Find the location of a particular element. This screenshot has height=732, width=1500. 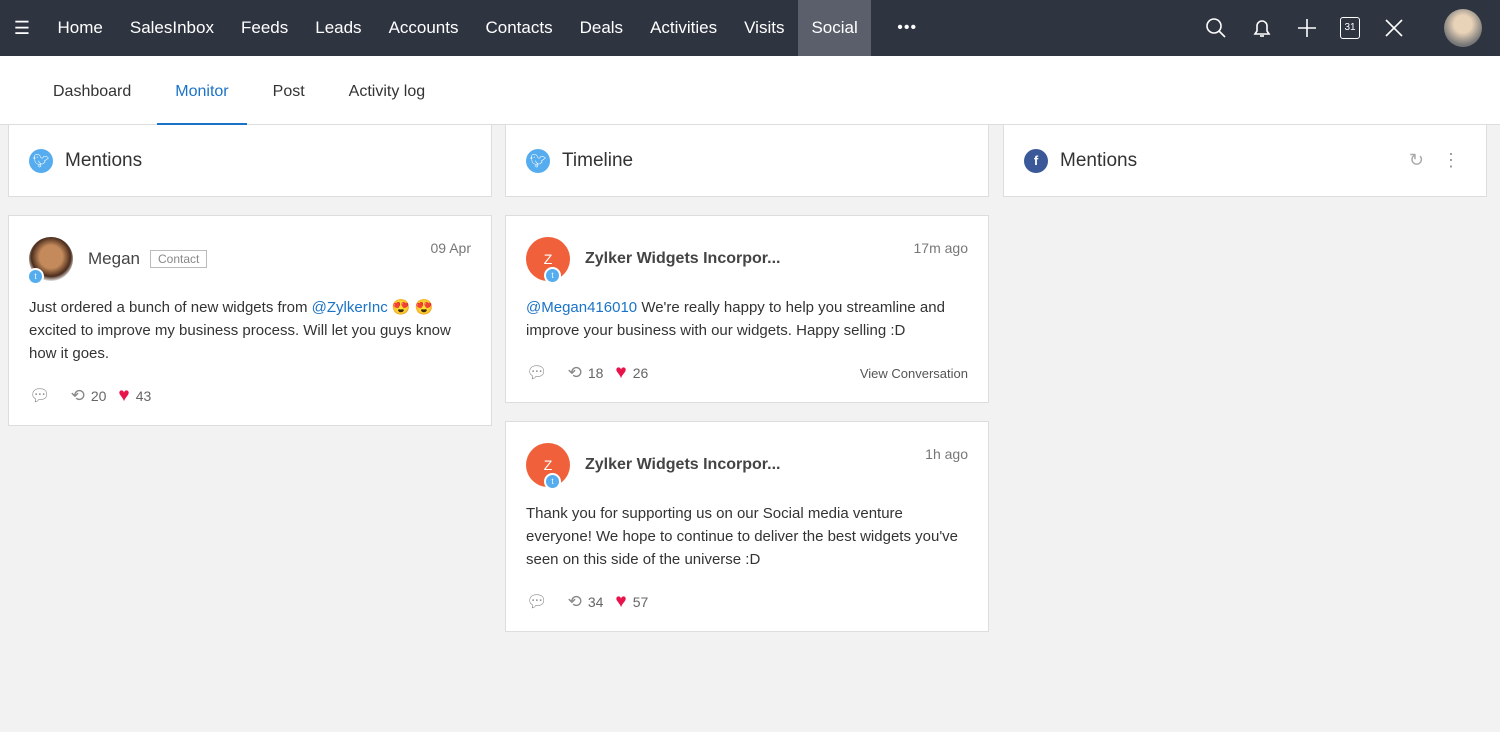

contact-badge: Contact is located at coordinates (178, 259).